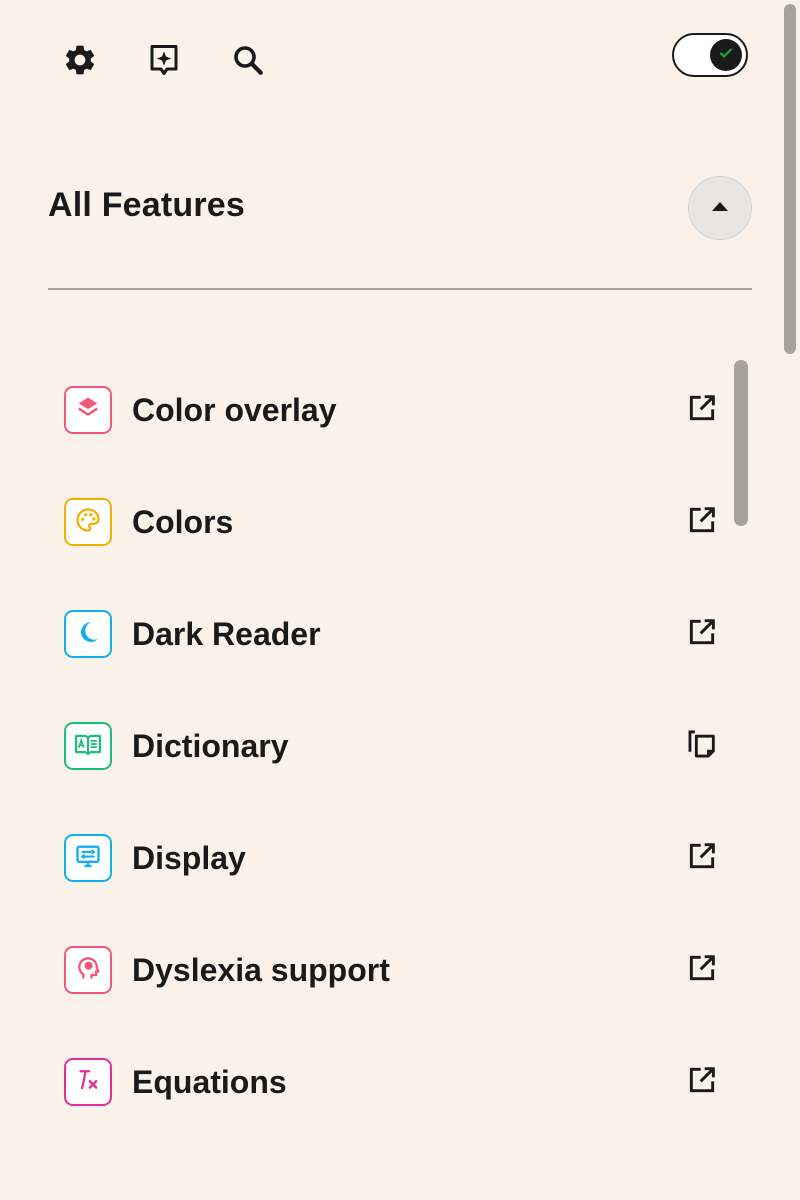 Image resolution: width=800 pixels, height=1200 pixels. I want to click on feature-row-dictionary: Dictionary, so click(394, 746).